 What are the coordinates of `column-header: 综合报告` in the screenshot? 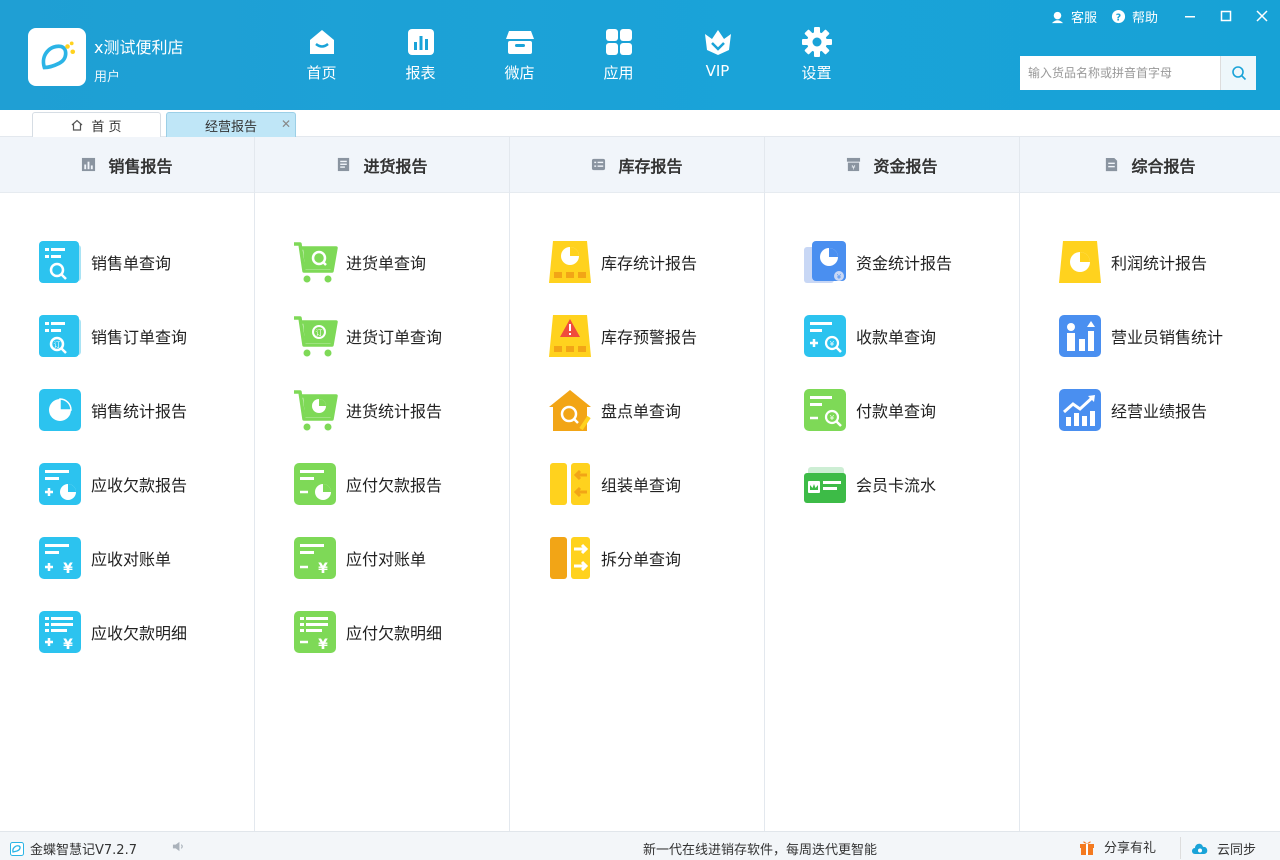 It's located at (1150, 165).